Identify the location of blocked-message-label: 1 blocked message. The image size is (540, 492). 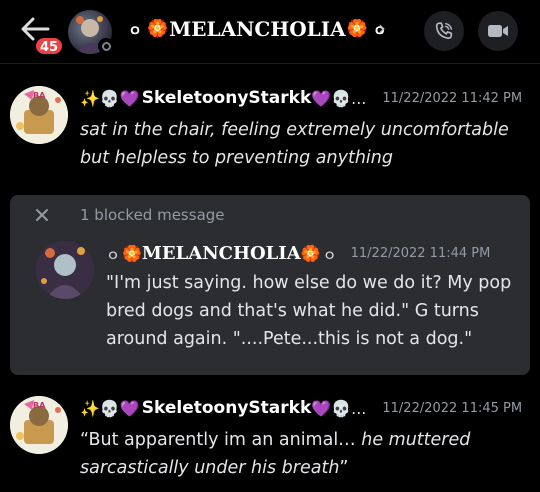
(152, 215).